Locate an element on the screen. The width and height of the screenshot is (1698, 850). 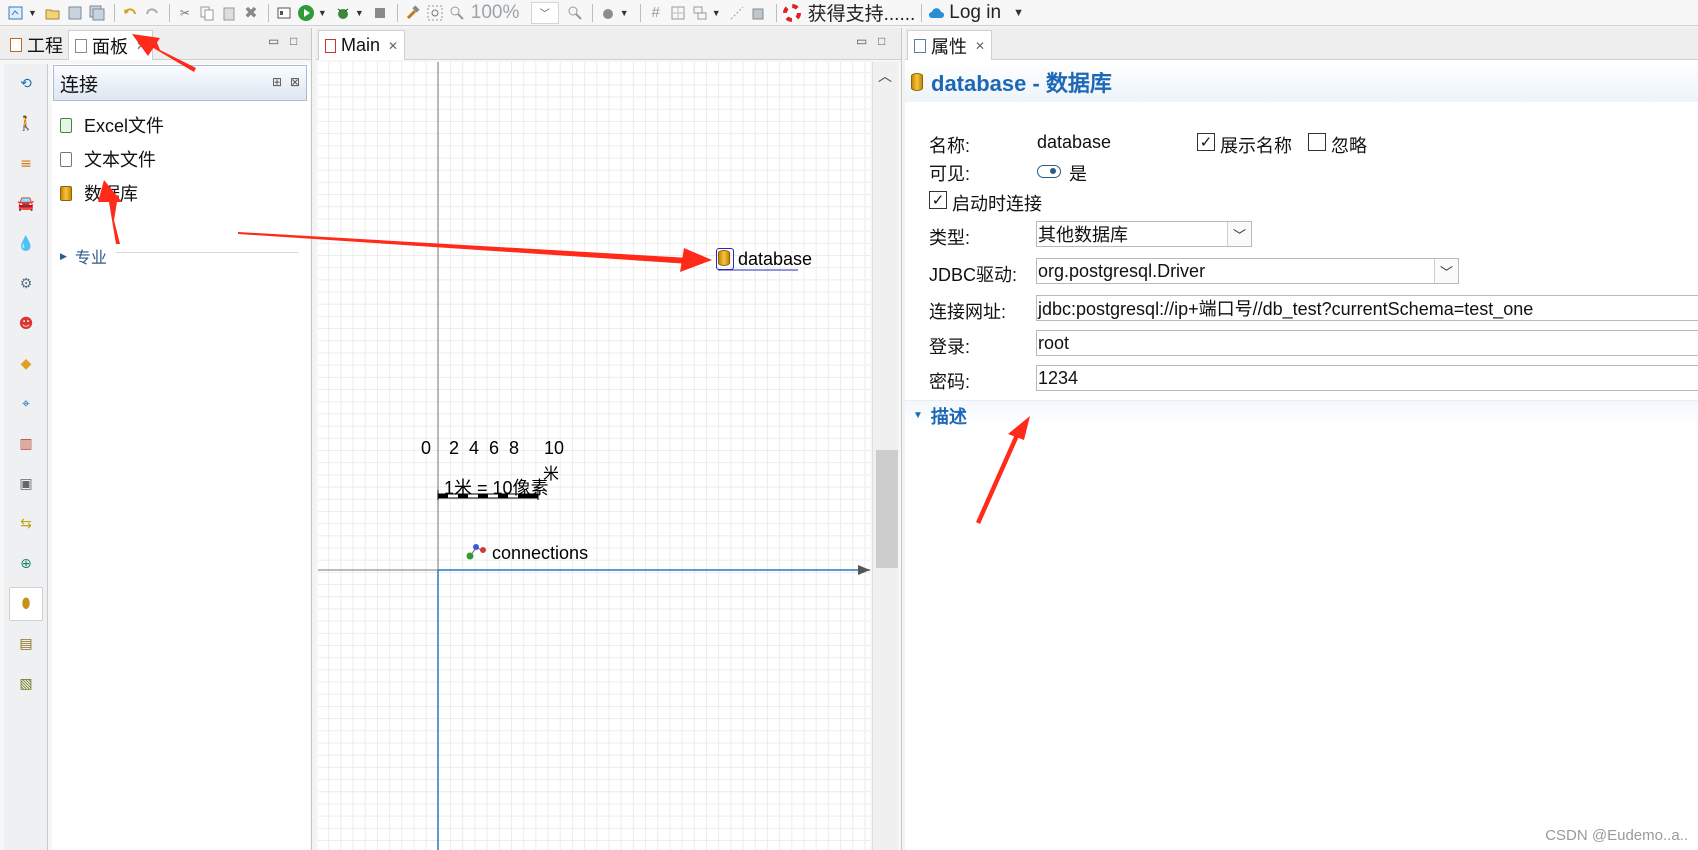
run-dropdown-icon: ▼ is located at coordinates (322, 13).